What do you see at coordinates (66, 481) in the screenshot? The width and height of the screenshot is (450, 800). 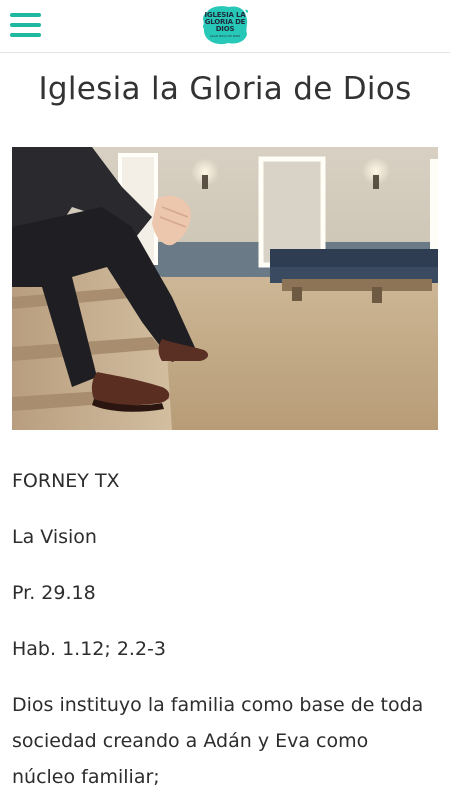 I see `location-text: FORNEY TX` at bounding box center [66, 481].